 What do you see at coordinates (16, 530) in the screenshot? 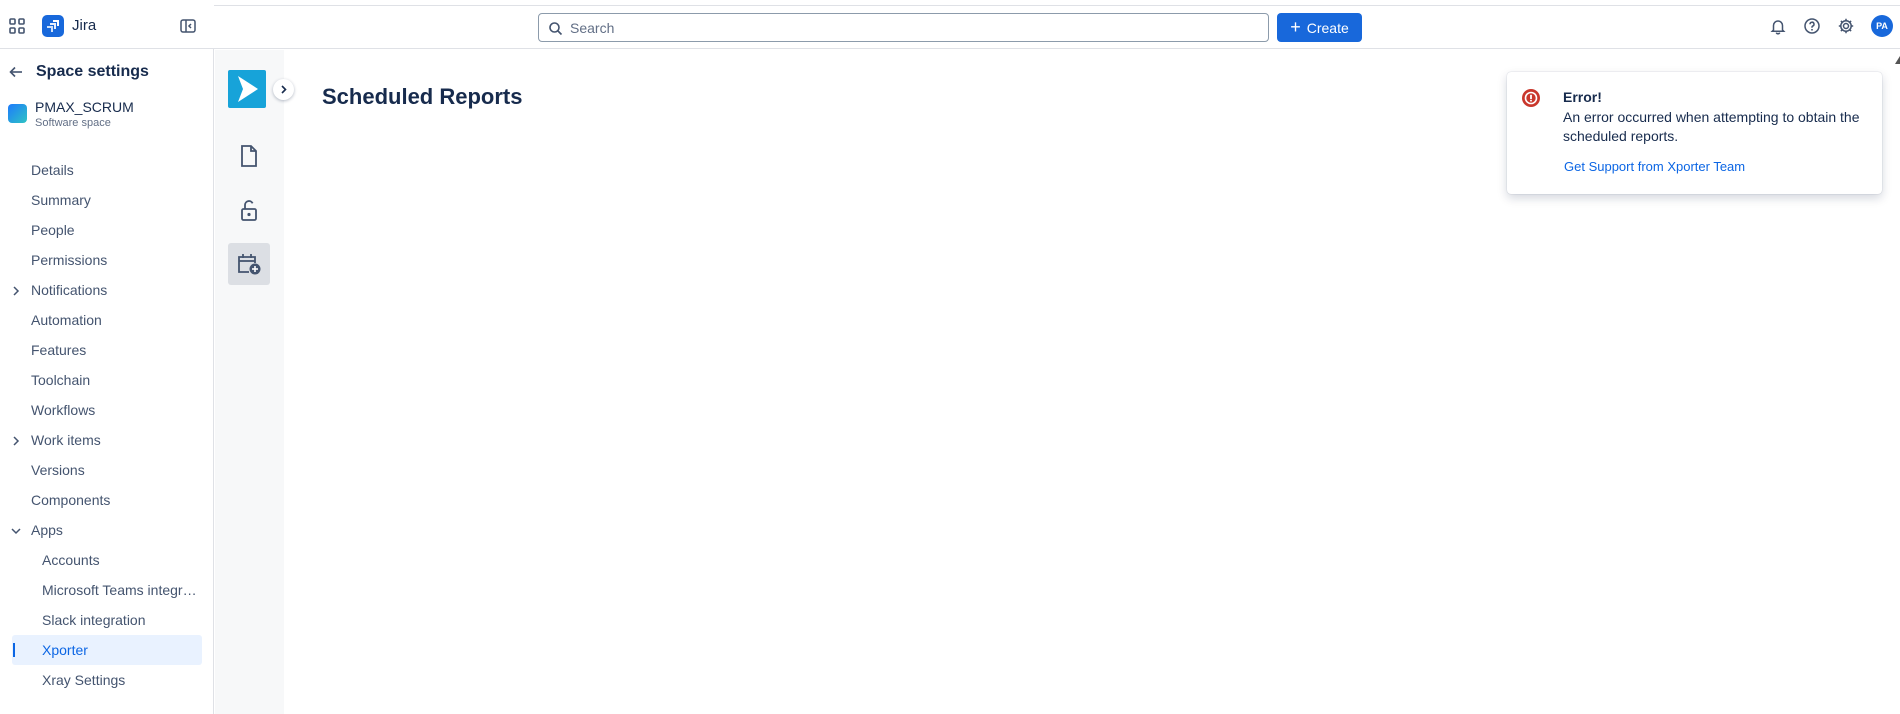
I see `chevron-down-icon` at bounding box center [16, 530].